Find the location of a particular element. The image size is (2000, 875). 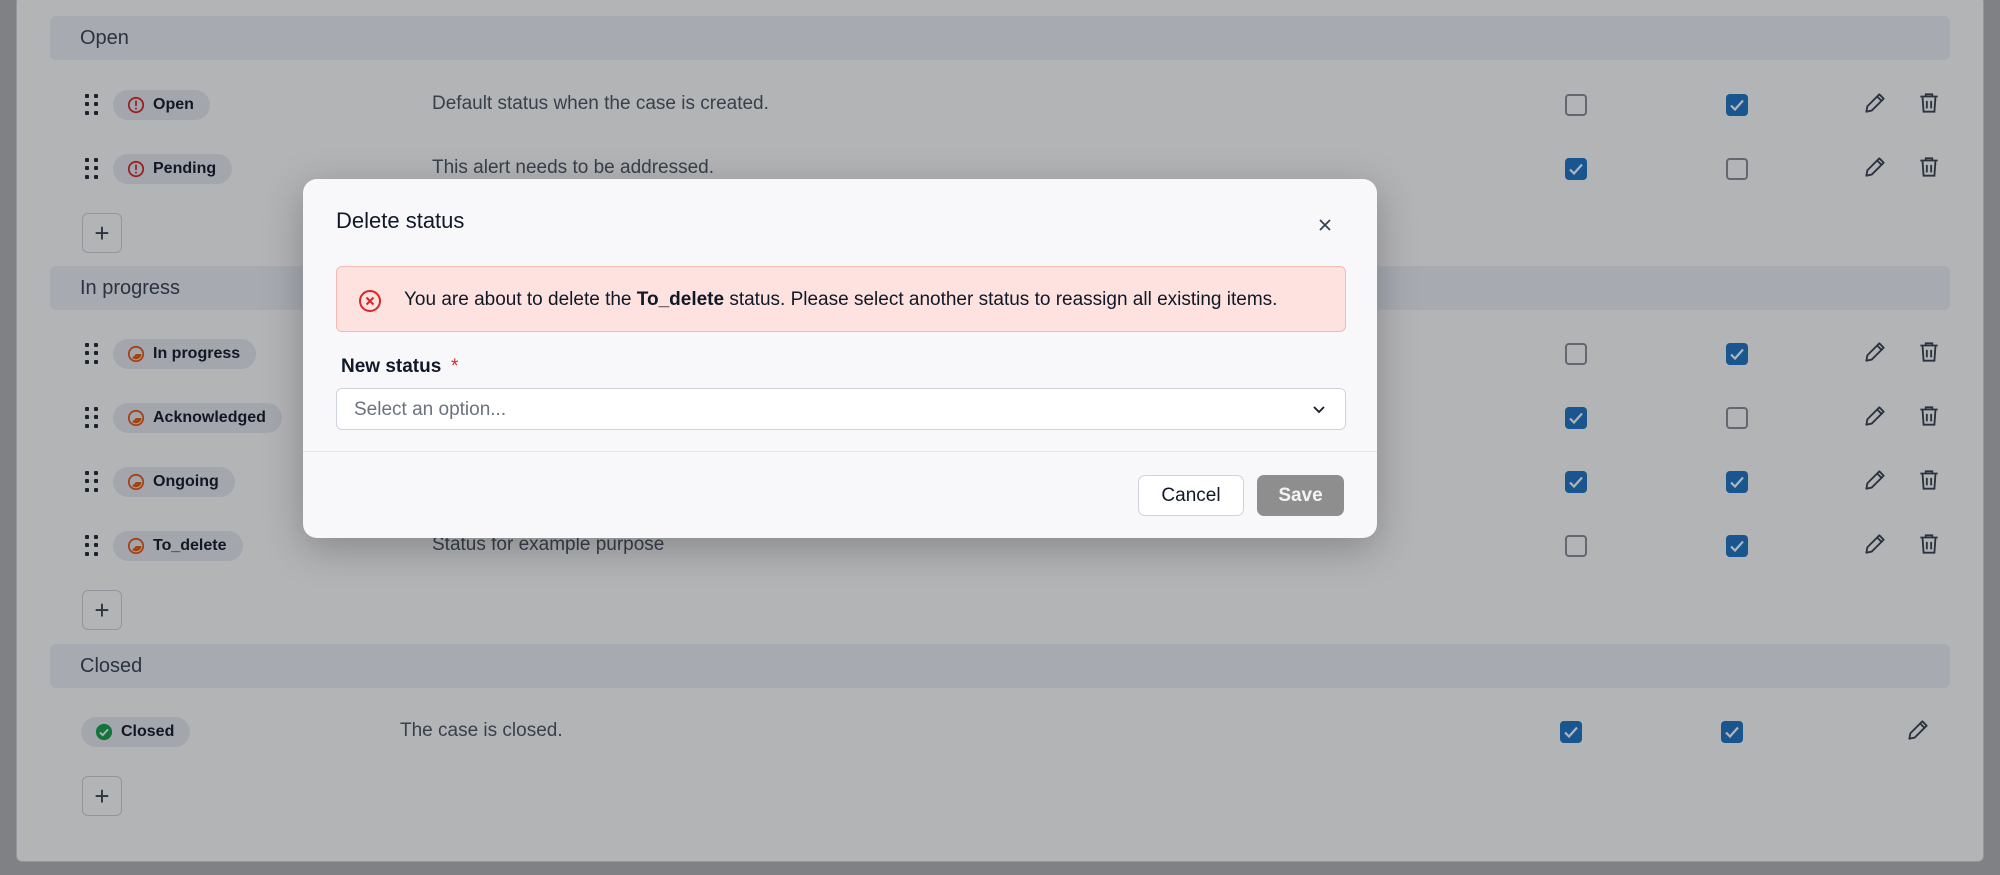

close-button is located at coordinates (1325, 225).